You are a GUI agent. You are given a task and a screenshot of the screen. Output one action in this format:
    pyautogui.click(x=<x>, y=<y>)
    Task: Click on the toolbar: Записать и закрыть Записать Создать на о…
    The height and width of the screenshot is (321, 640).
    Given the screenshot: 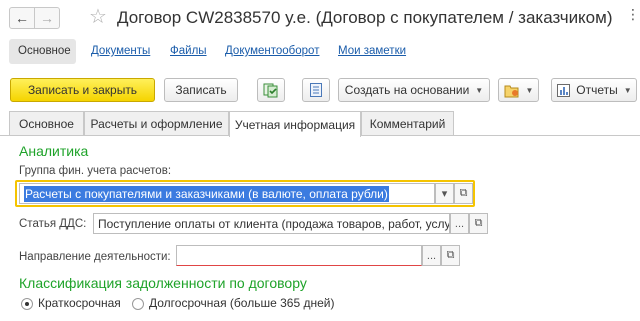 What is the action you would take?
    pyautogui.click(x=320, y=90)
    